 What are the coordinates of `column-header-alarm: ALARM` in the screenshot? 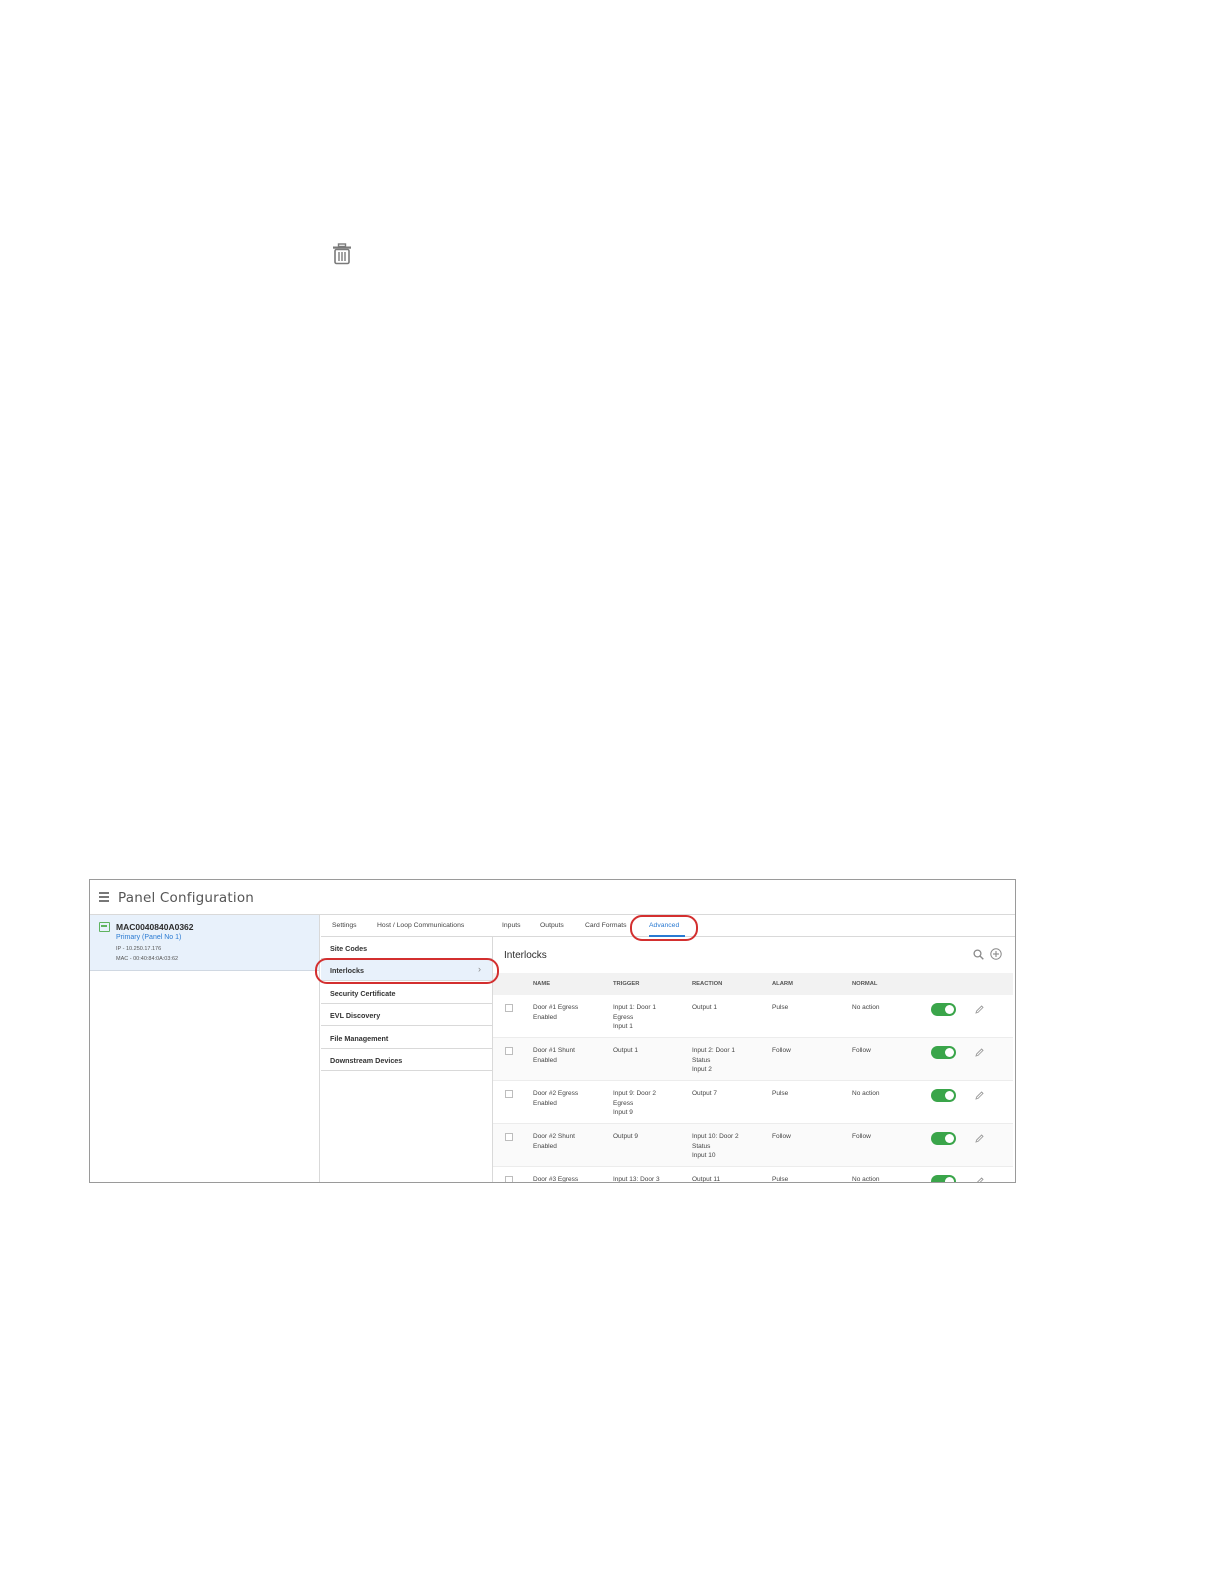 It's located at (782, 984).